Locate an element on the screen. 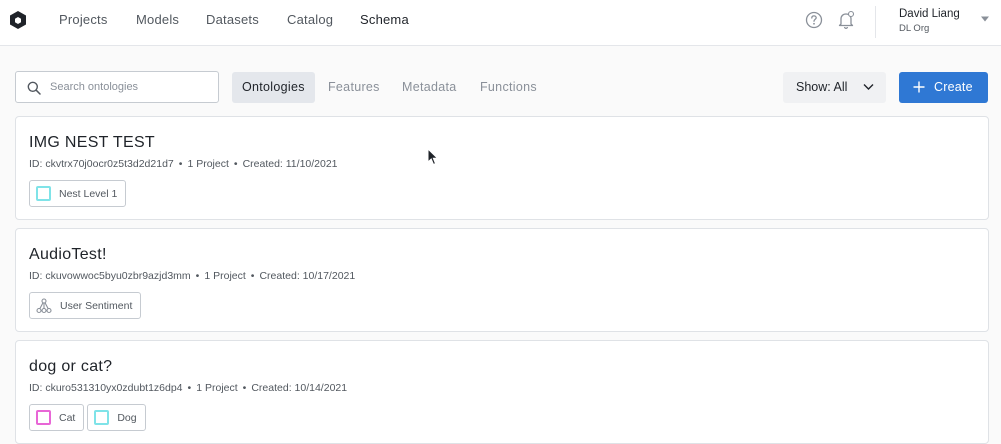 The width and height of the screenshot is (1001, 444). ontology-id: ID: ckvtrx70j0ocr0z5t3d2d21d7 is located at coordinates (101, 164).